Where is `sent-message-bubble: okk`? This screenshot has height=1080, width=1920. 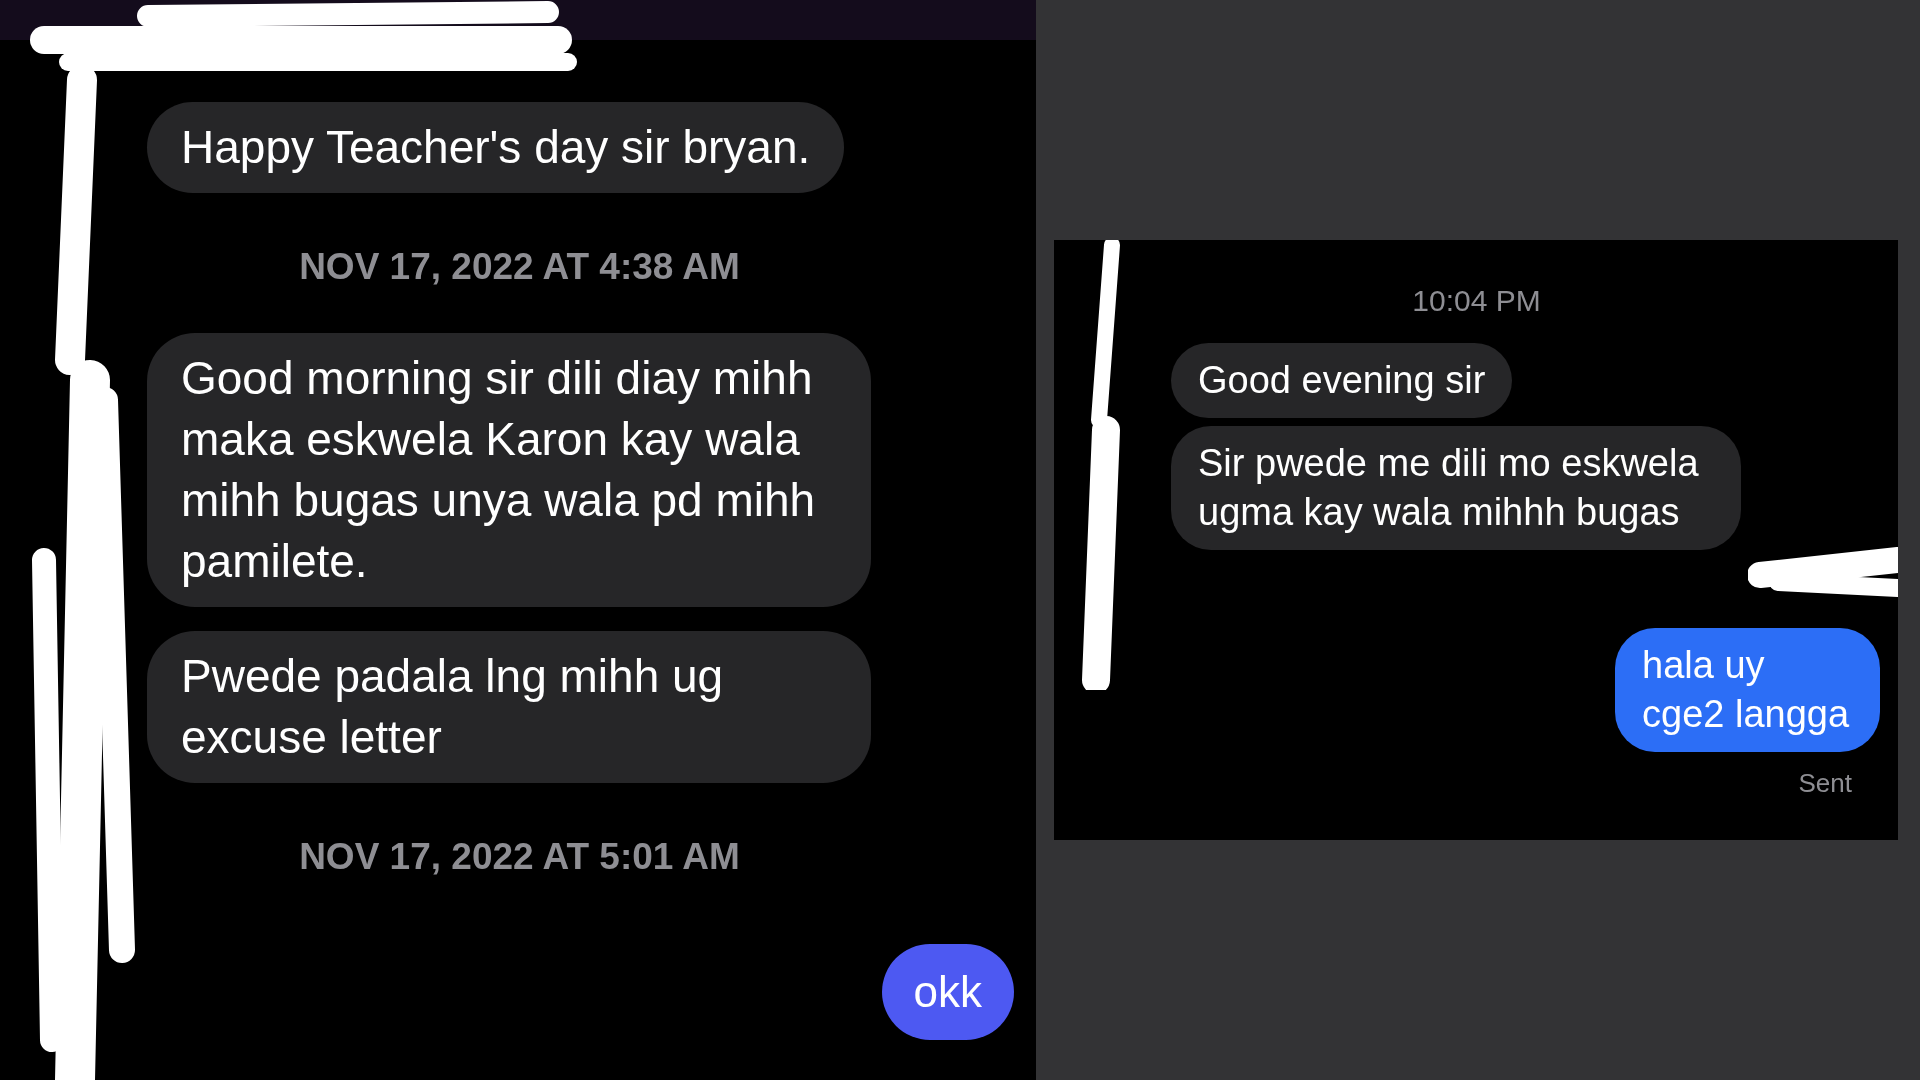 sent-message-bubble: okk is located at coordinates (947, 992).